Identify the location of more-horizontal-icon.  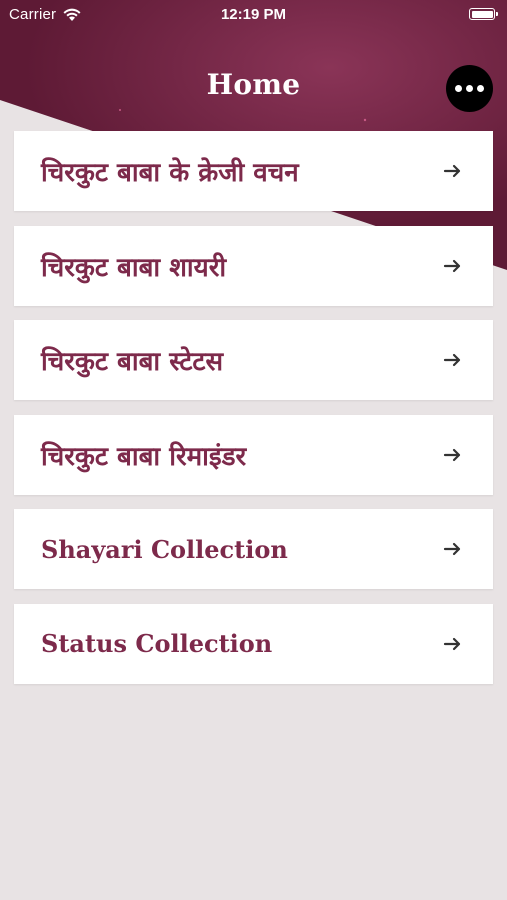
(469, 88).